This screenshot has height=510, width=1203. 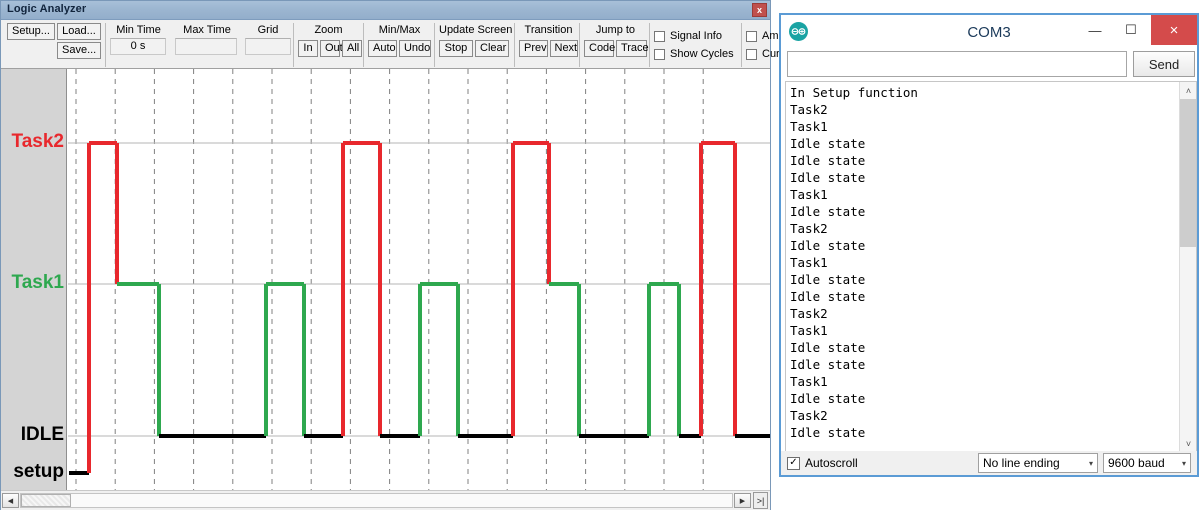 I want to click on scroll-to-end-button: >|, so click(x=760, y=500).